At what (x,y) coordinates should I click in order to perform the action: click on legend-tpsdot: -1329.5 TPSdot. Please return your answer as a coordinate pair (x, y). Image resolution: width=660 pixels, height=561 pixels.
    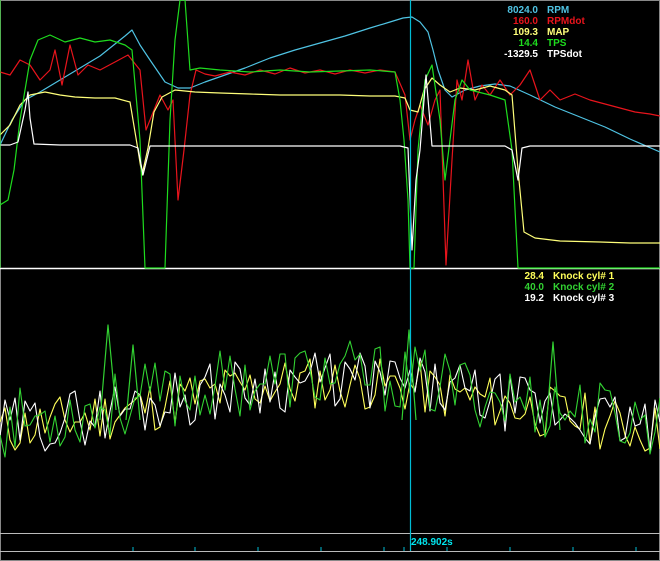
    Looking at the image, I should click on (530, 54).